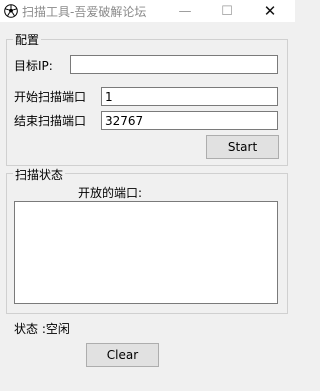  I want to click on target-ip-label: 目标IP:, so click(33, 66).